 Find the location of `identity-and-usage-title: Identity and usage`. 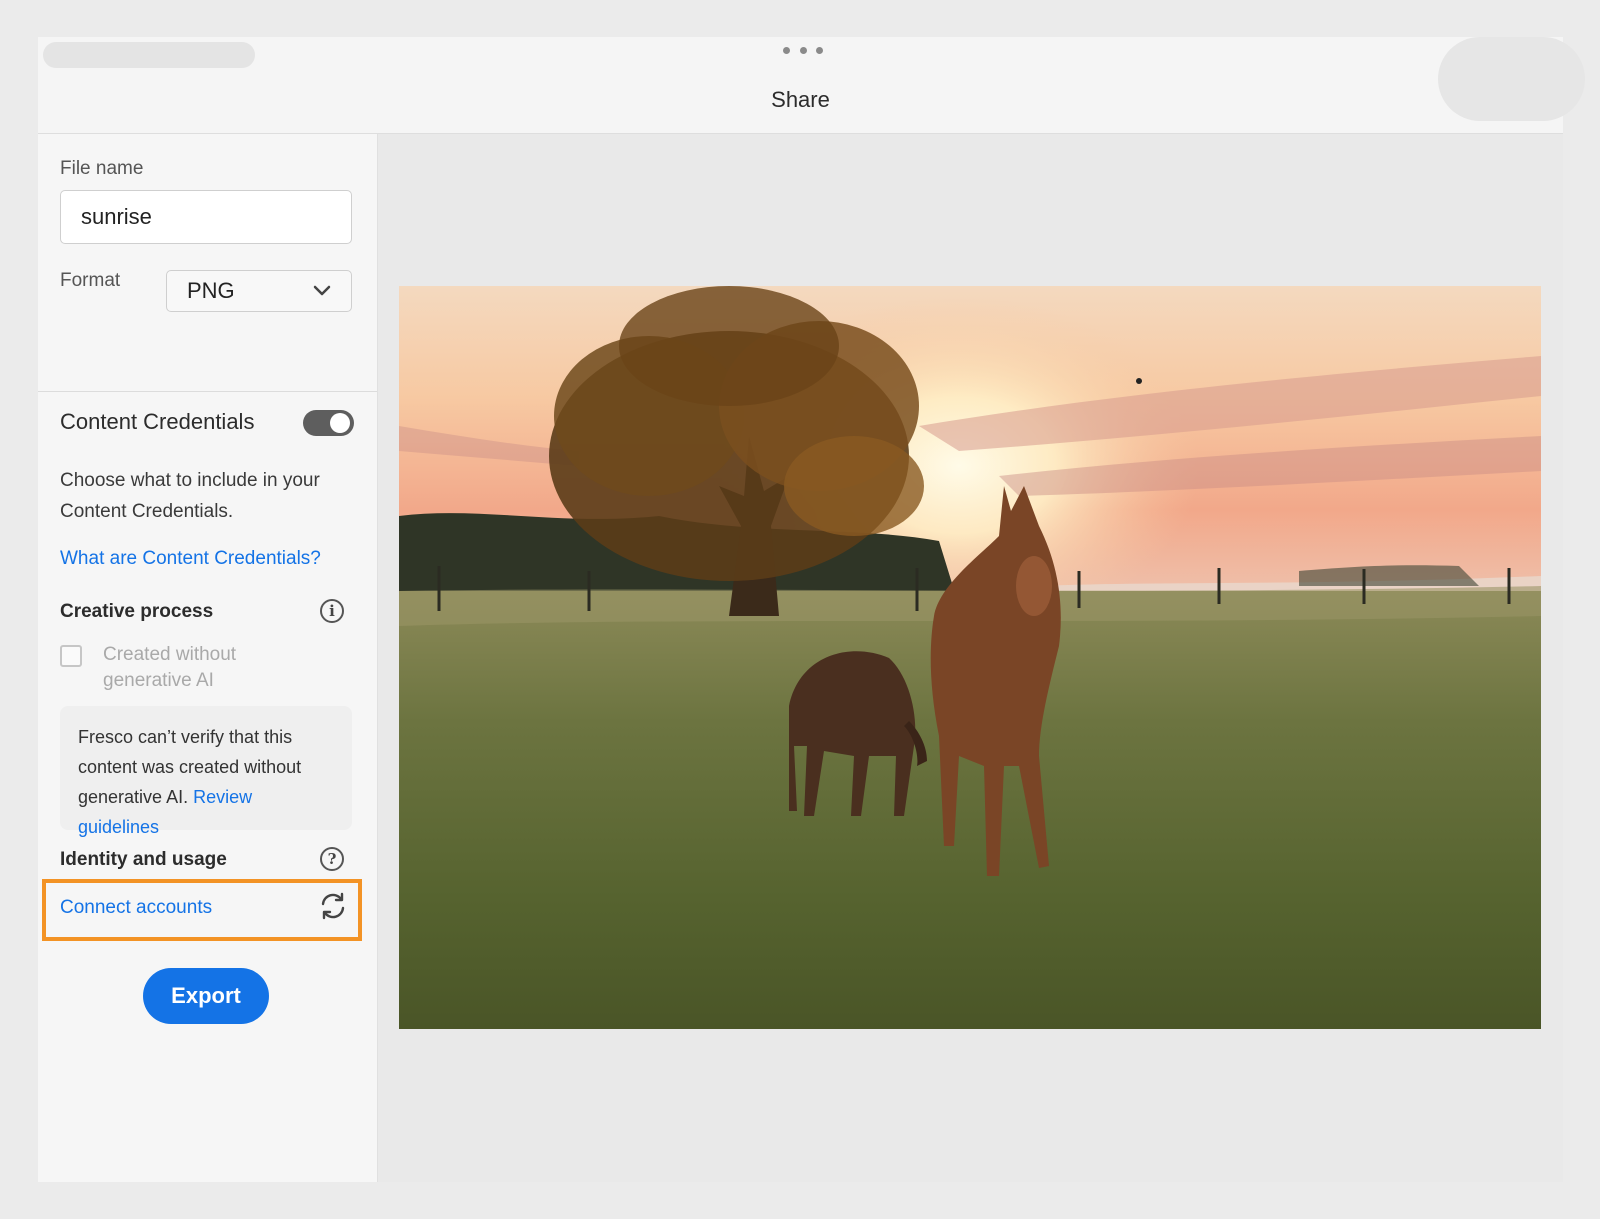

identity-and-usage-title: Identity and usage is located at coordinates (143, 859).